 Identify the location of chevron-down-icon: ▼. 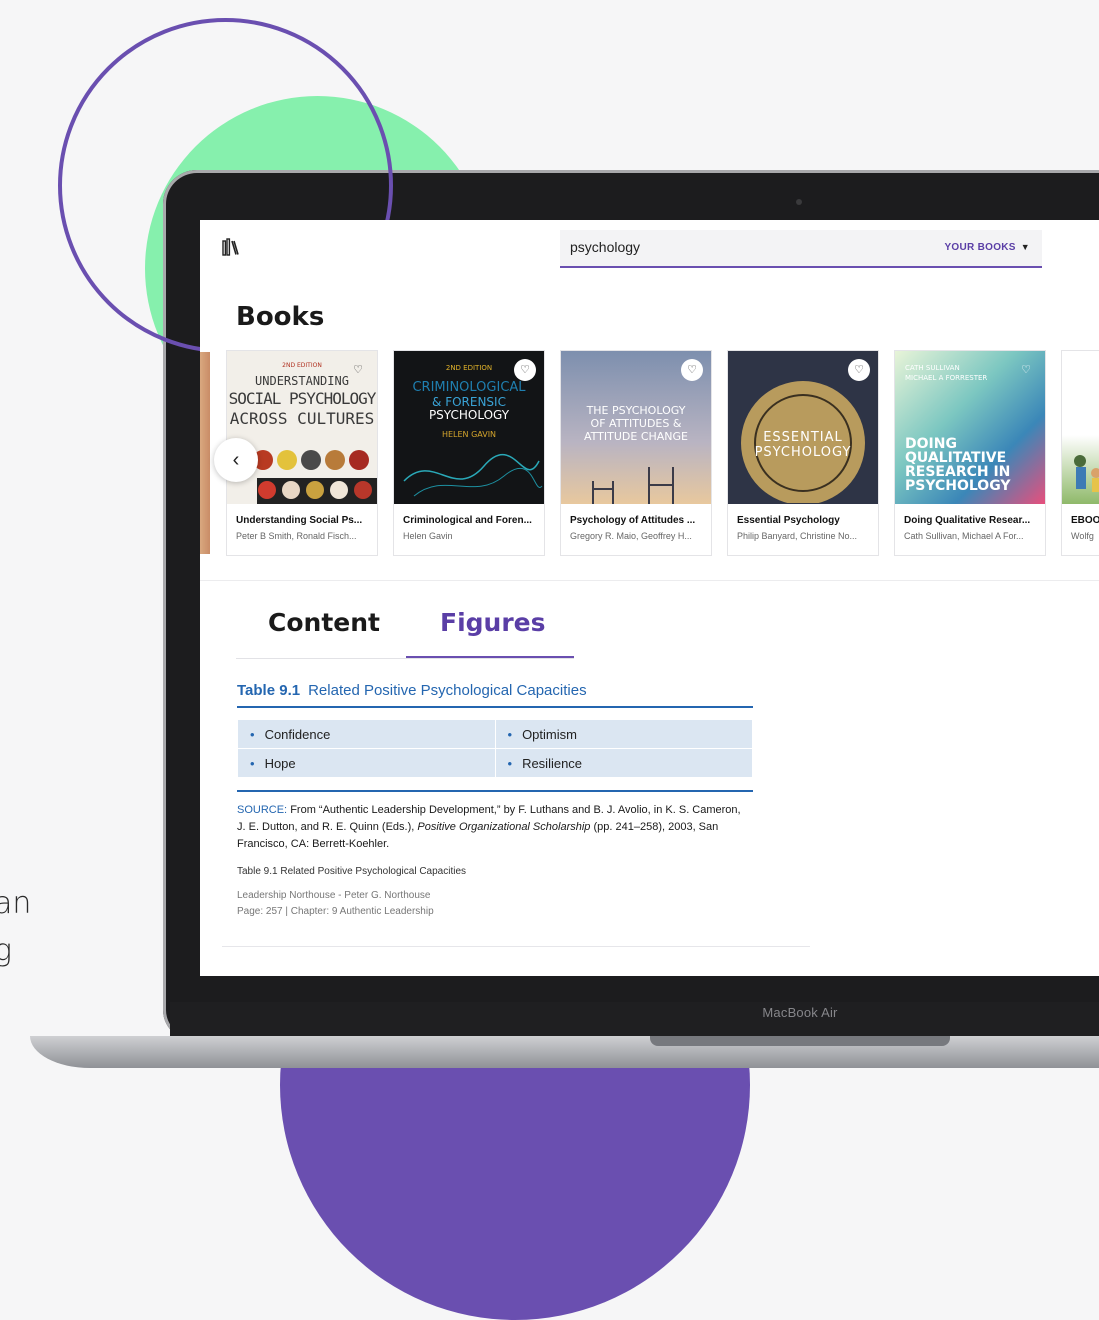
(1025, 247).